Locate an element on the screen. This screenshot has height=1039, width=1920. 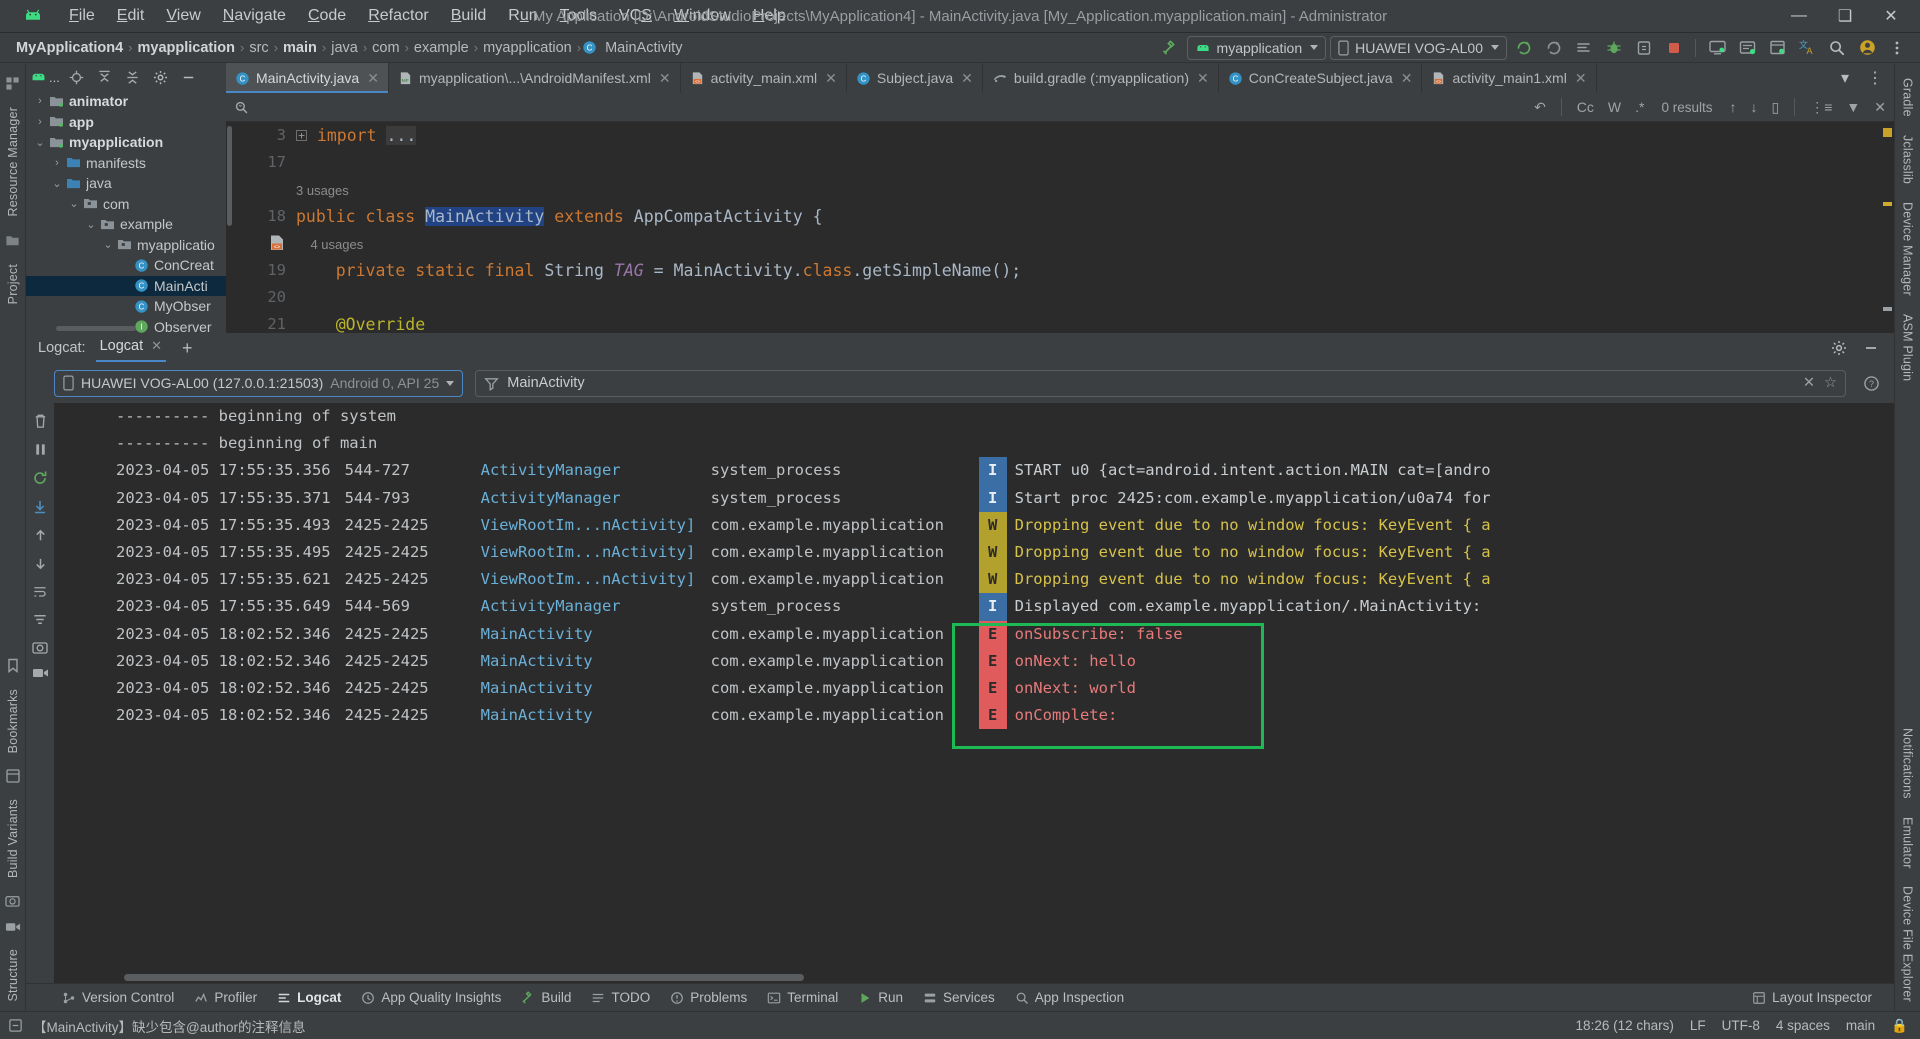
account-icon is located at coordinates (1867, 48).